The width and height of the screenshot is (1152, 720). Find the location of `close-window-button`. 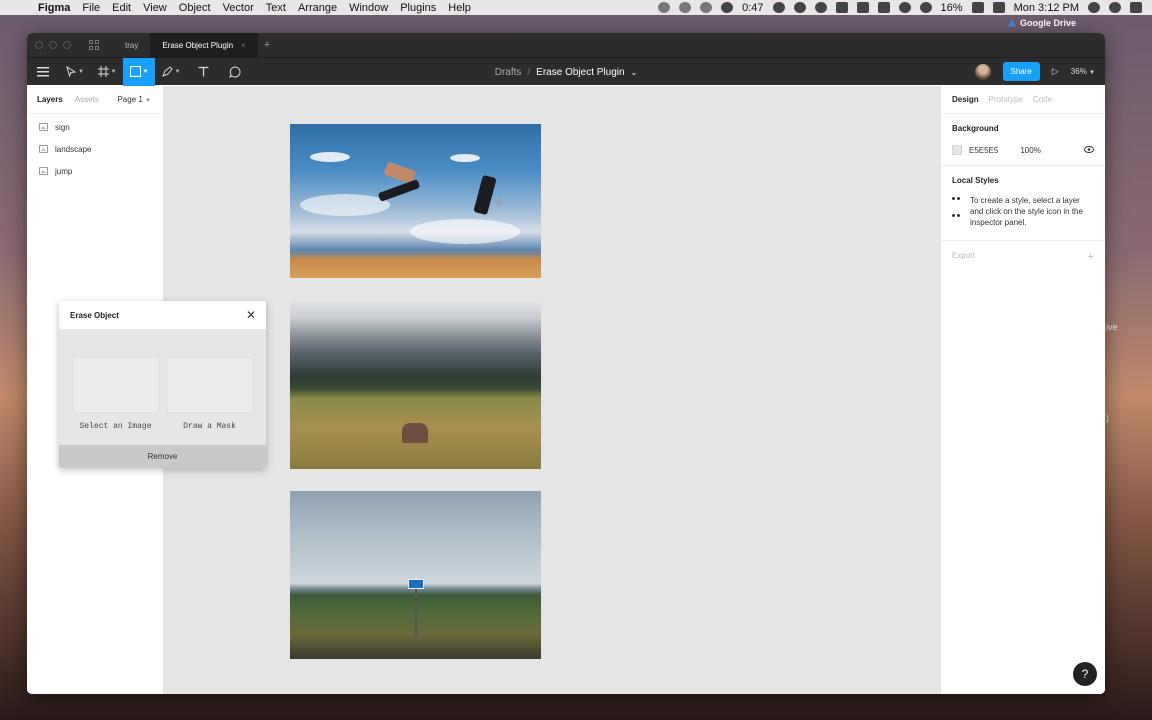

close-window-button is located at coordinates (39, 45).